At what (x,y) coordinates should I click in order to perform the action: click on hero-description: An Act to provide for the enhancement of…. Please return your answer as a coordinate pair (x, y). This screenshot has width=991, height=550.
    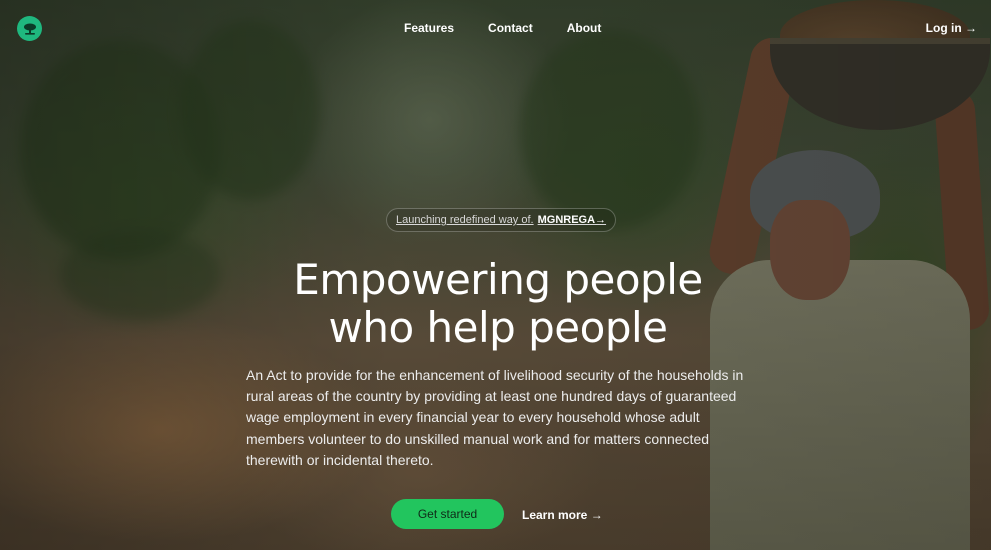
    Looking at the image, I should click on (495, 417).